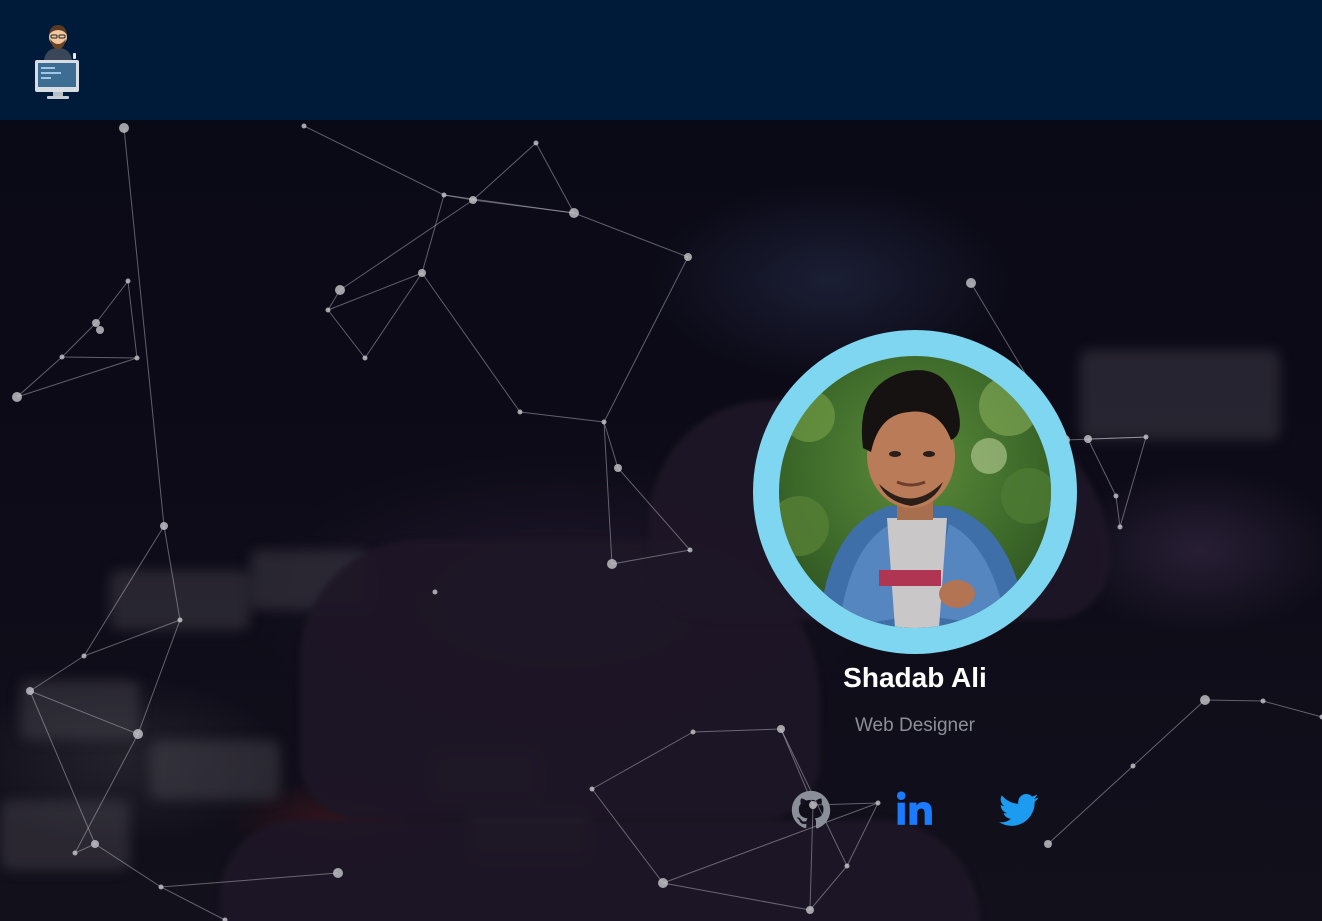  I want to click on profile-role: Web Designer, so click(915, 725).